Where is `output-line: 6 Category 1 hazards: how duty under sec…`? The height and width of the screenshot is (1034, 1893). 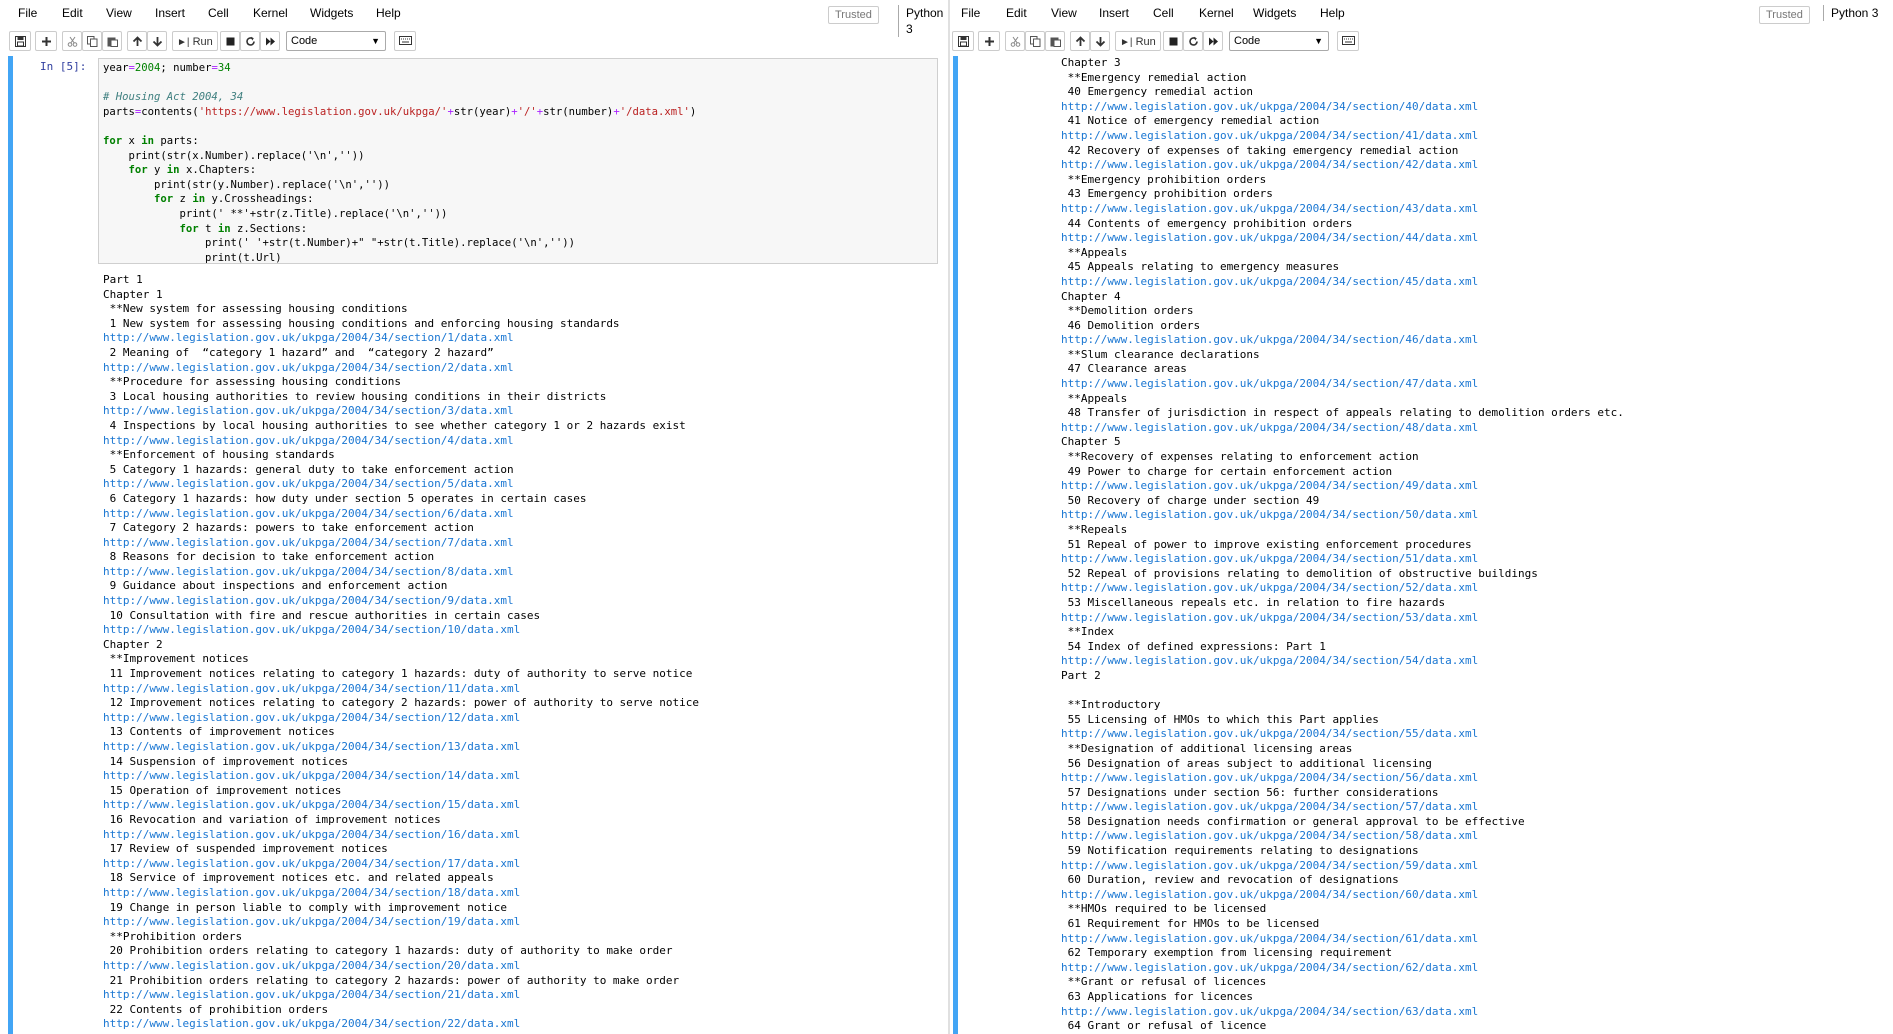 output-line: 6 Category 1 hazards: how duty under sec… is located at coordinates (345, 498).